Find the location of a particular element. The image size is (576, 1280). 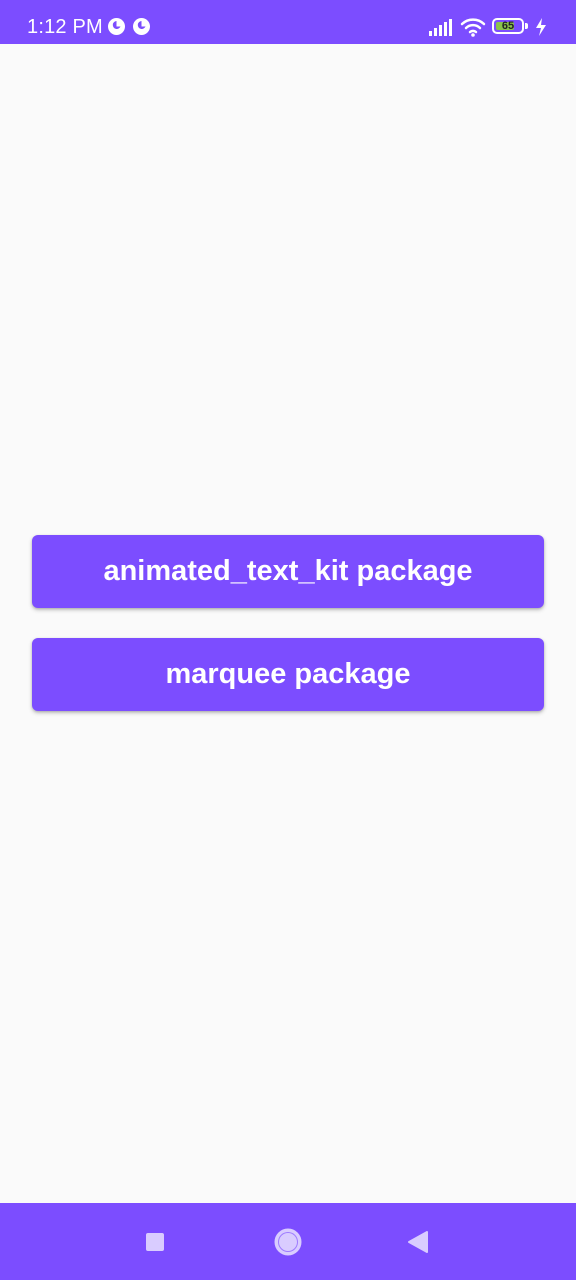

back-button is located at coordinates (418, 1241).